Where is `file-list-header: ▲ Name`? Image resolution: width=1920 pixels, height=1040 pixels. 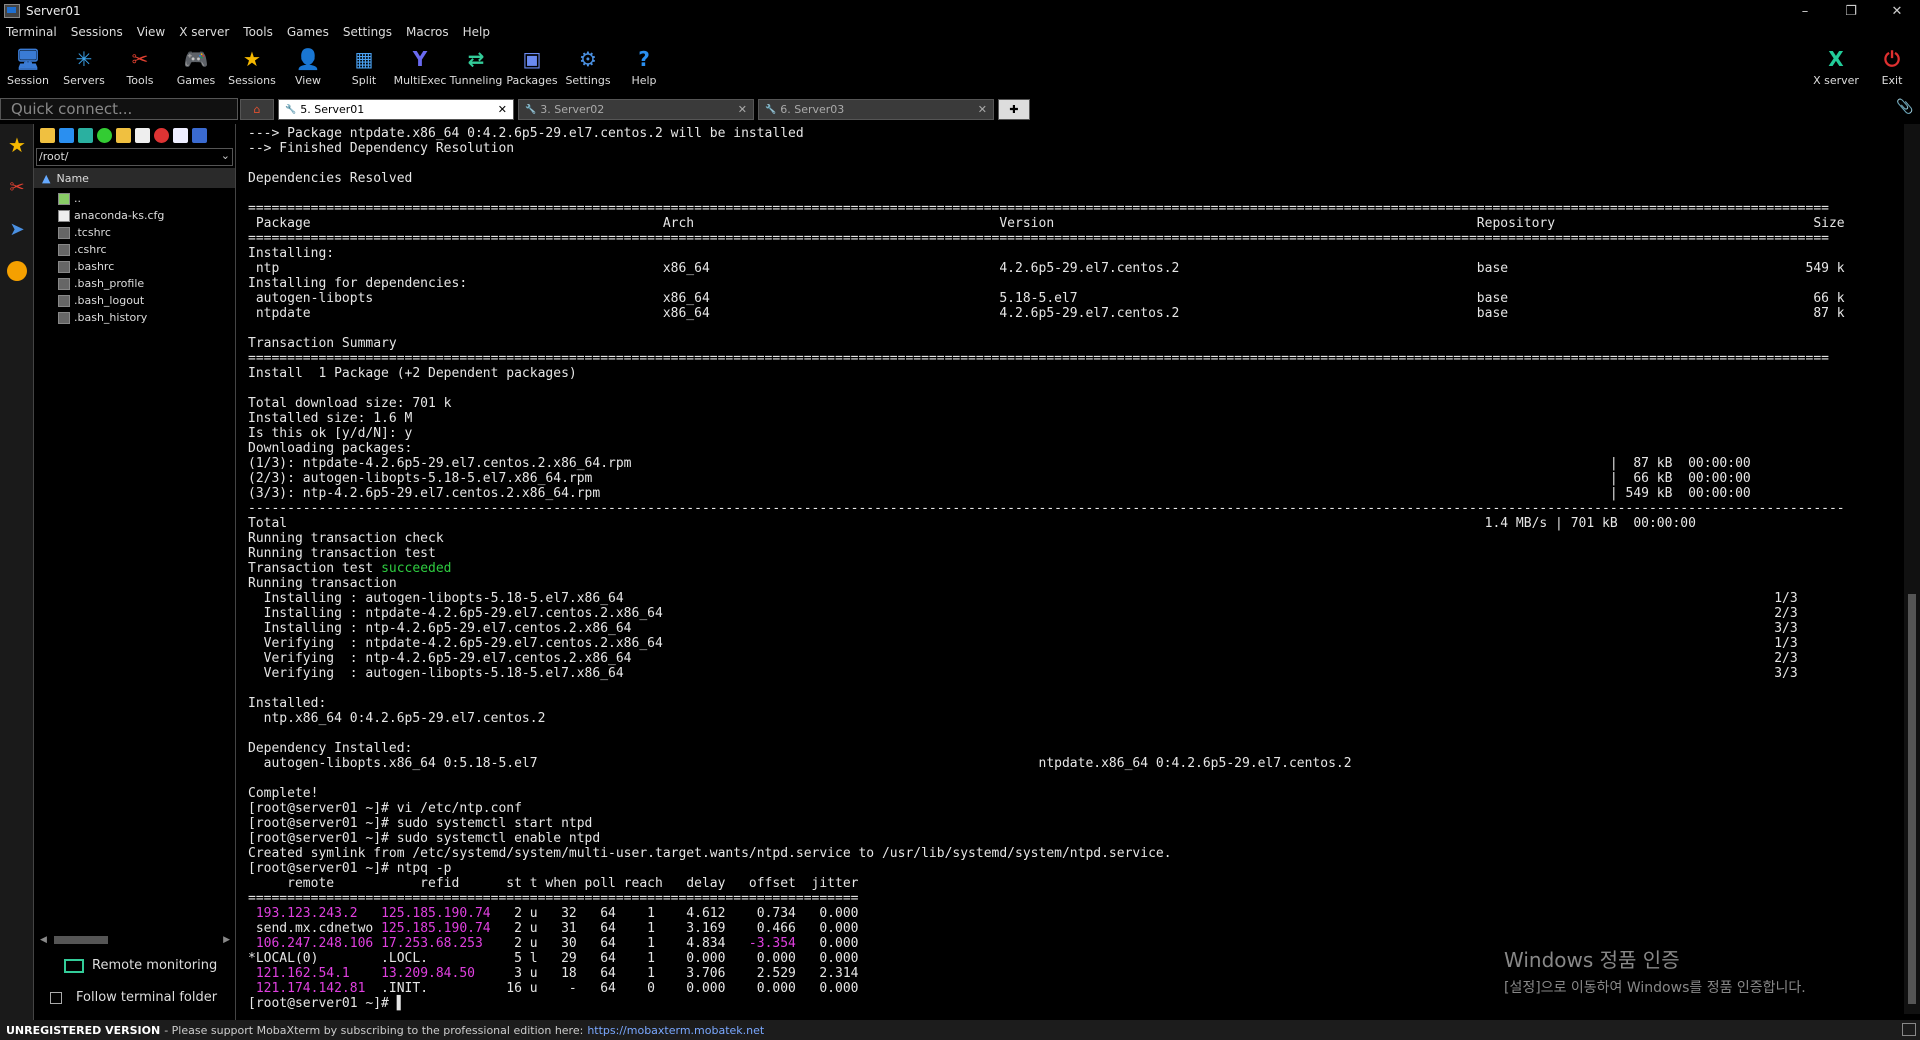
file-list-header: ▲ Name is located at coordinates (134, 178).